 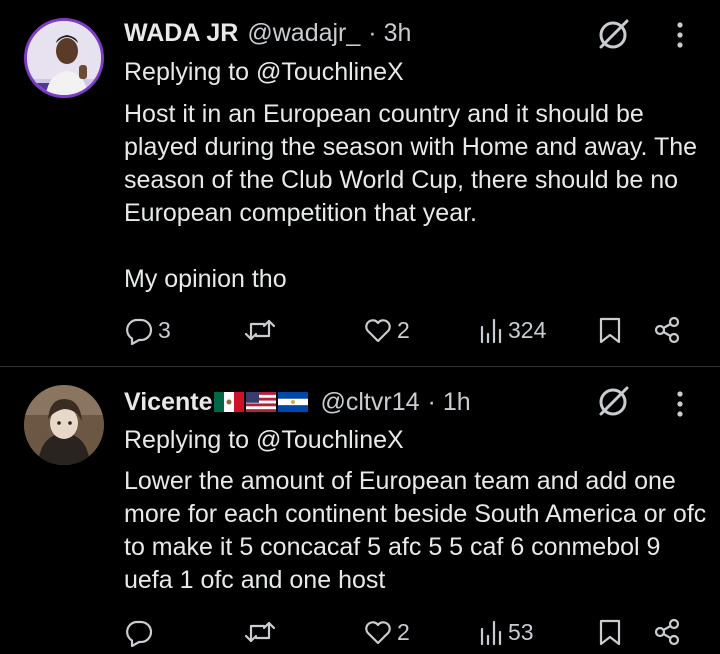 I want to click on views-count: 53, so click(x=521, y=631).